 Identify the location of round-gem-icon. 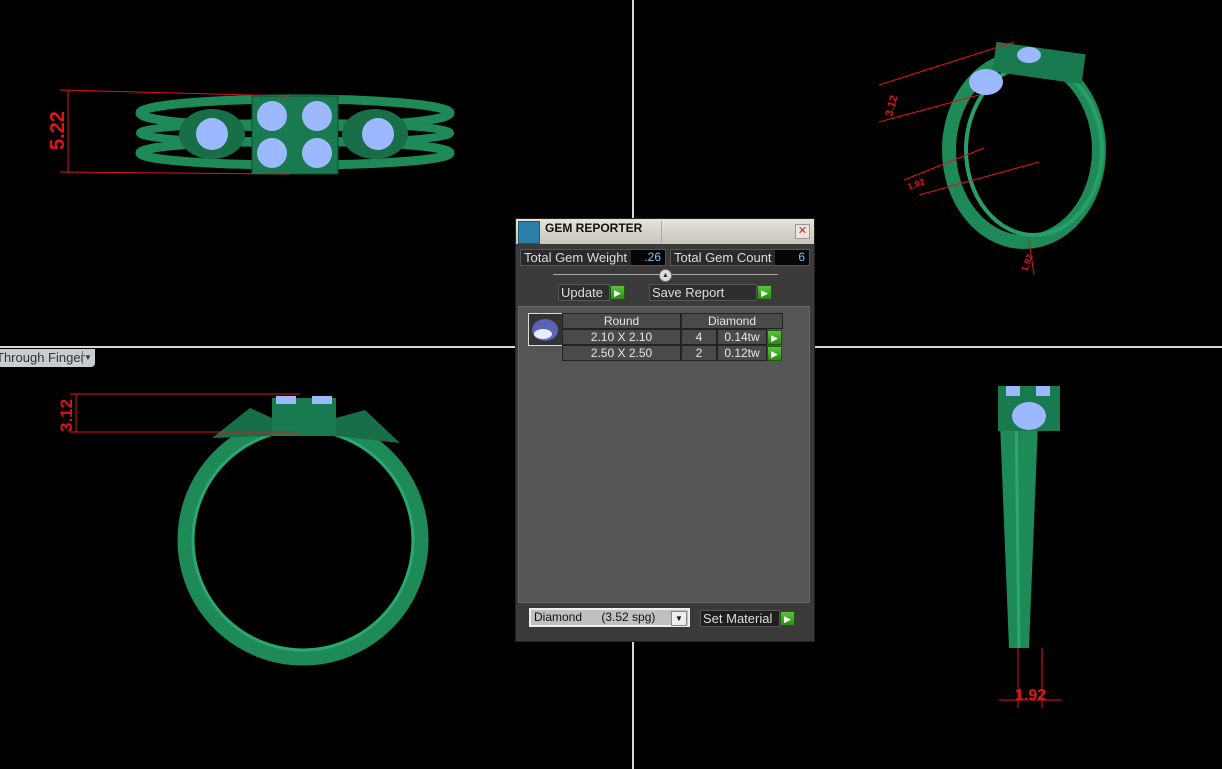
(545, 329).